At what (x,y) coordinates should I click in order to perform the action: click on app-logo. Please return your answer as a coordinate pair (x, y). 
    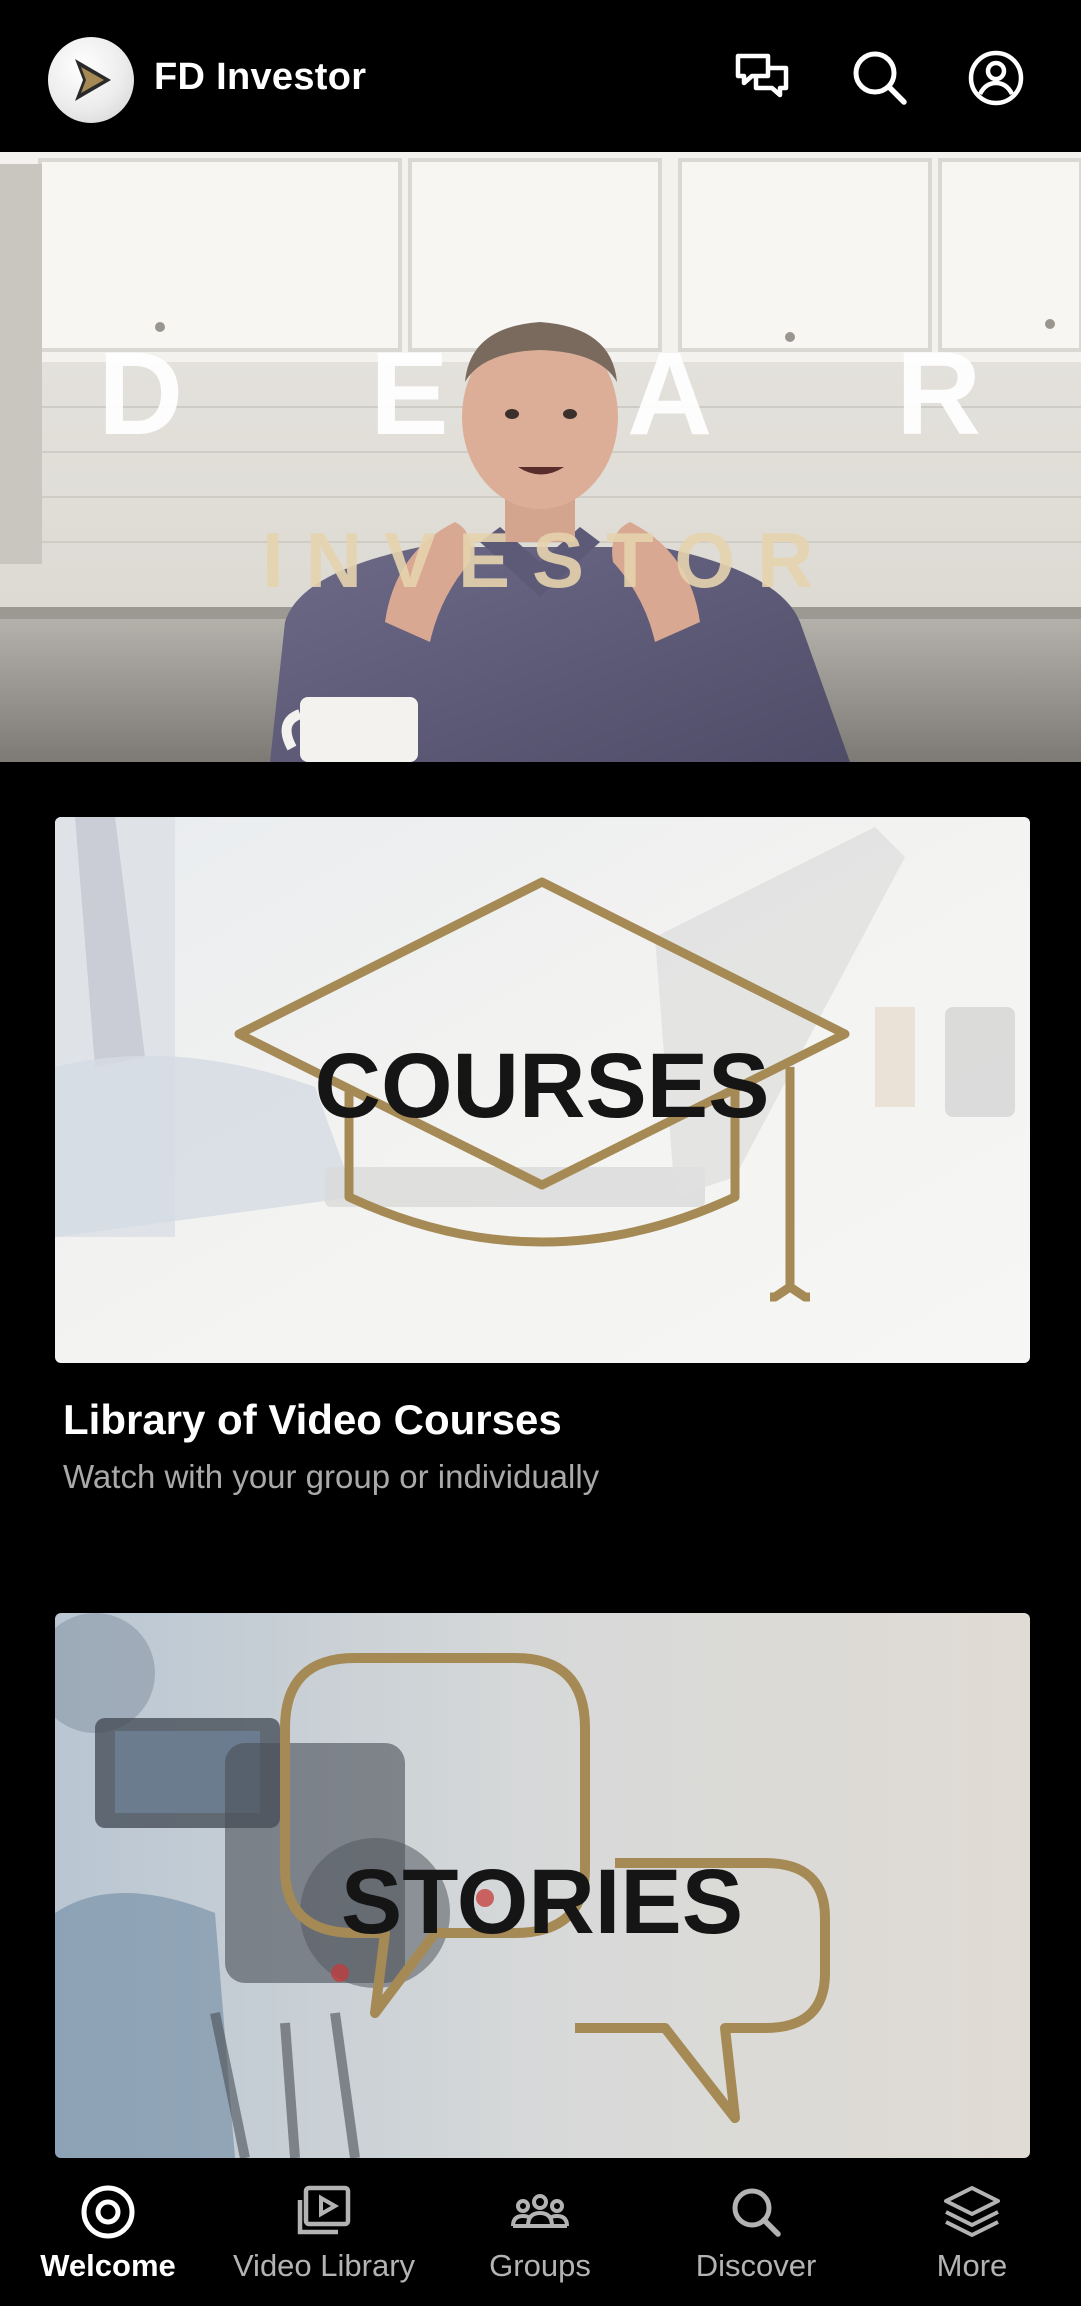
    Looking at the image, I should click on (91, 80).